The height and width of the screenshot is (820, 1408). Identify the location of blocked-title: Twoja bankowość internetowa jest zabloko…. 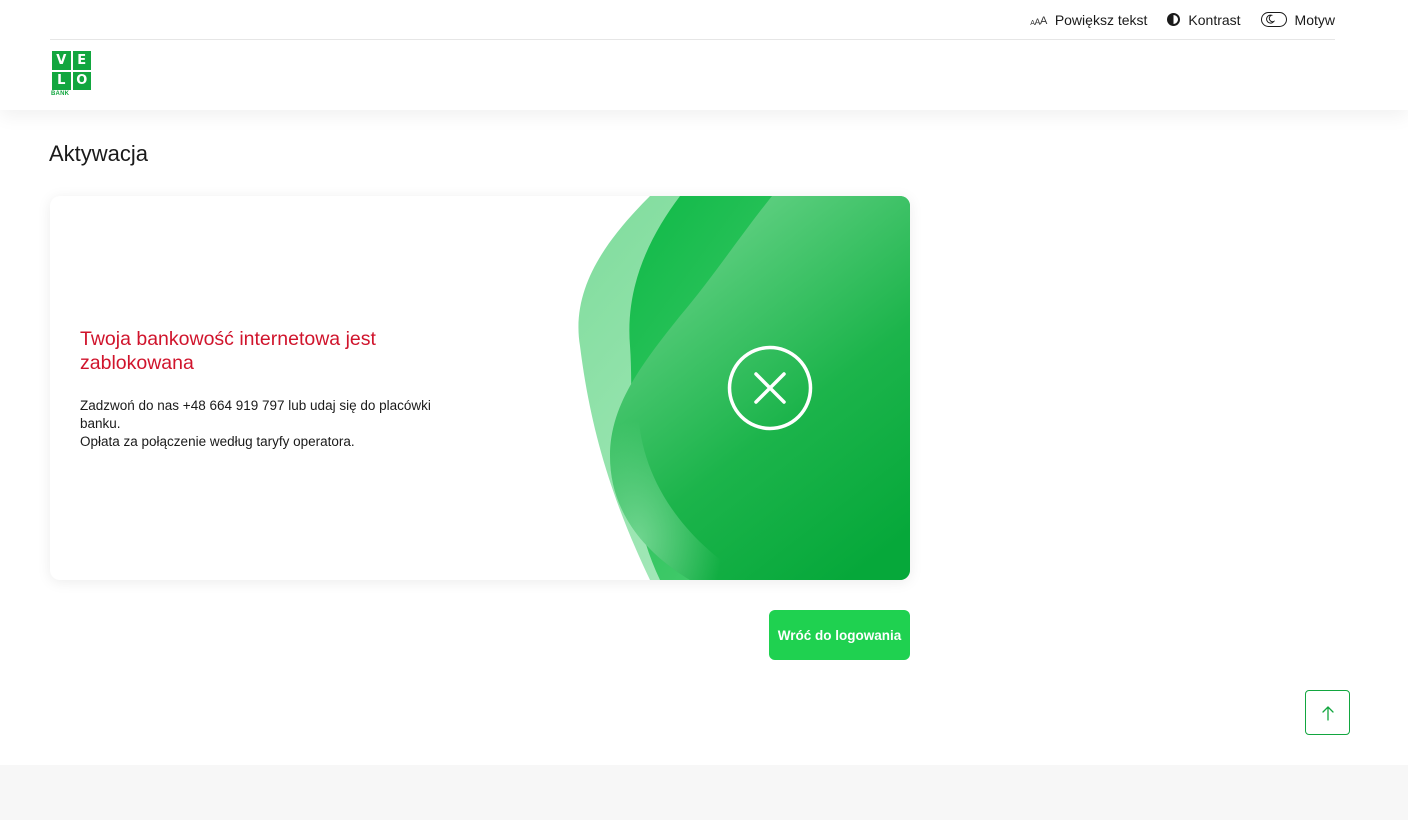
(228, 351).